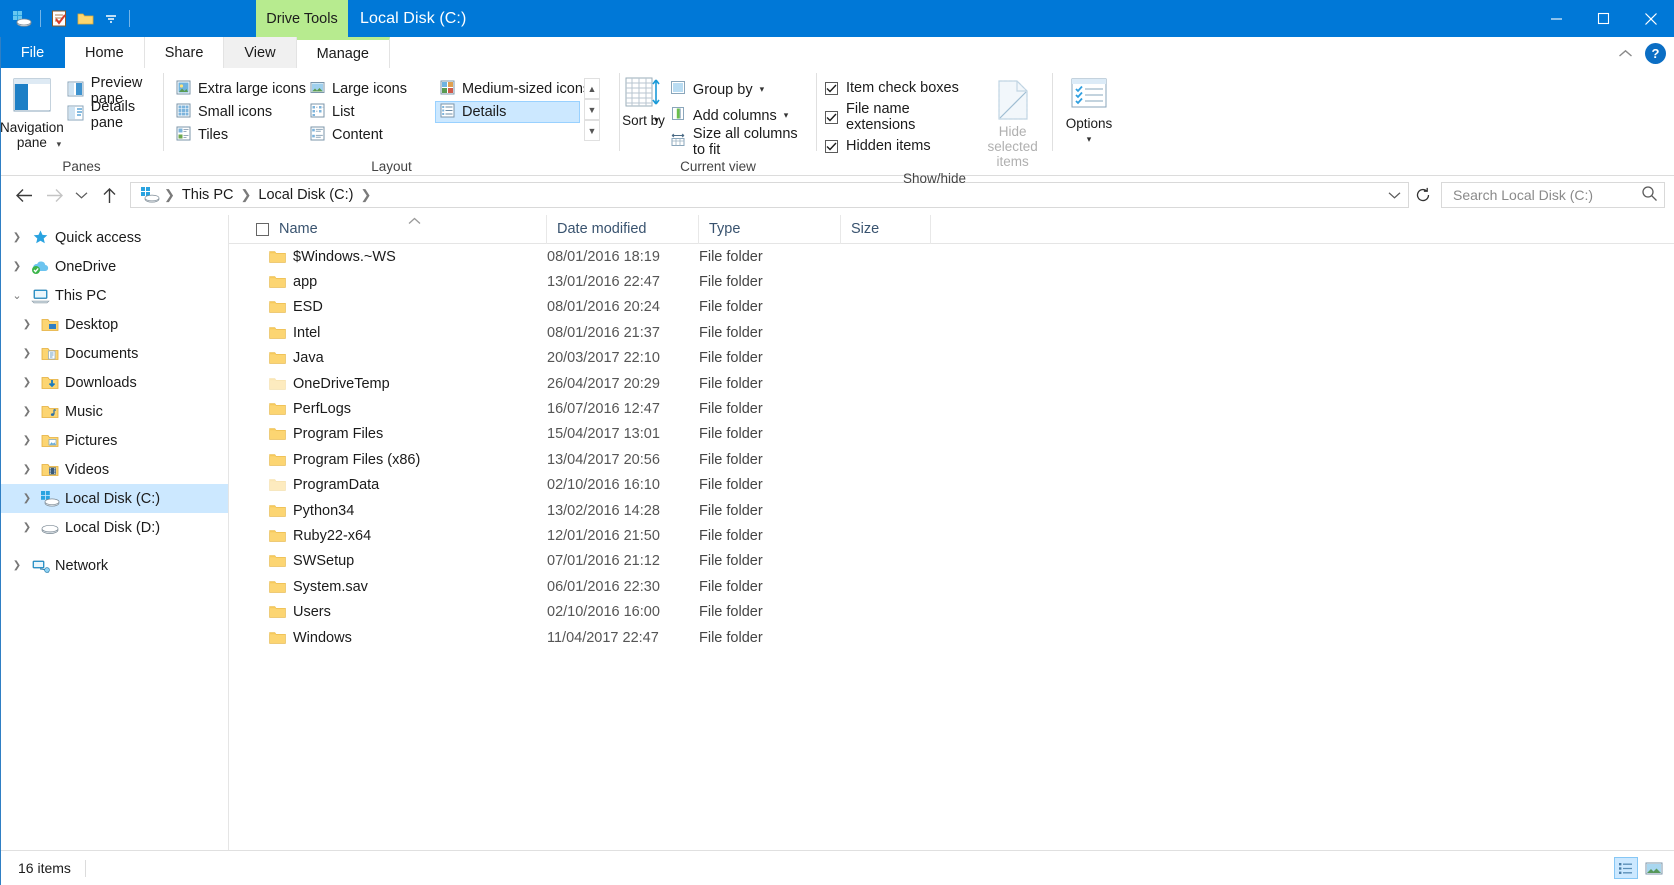 This screenshot has width=1674, height=885. What do you see at coordinates (54, 195) in the screenshot?
I see `forward-button` at bounding box center [54, 195].